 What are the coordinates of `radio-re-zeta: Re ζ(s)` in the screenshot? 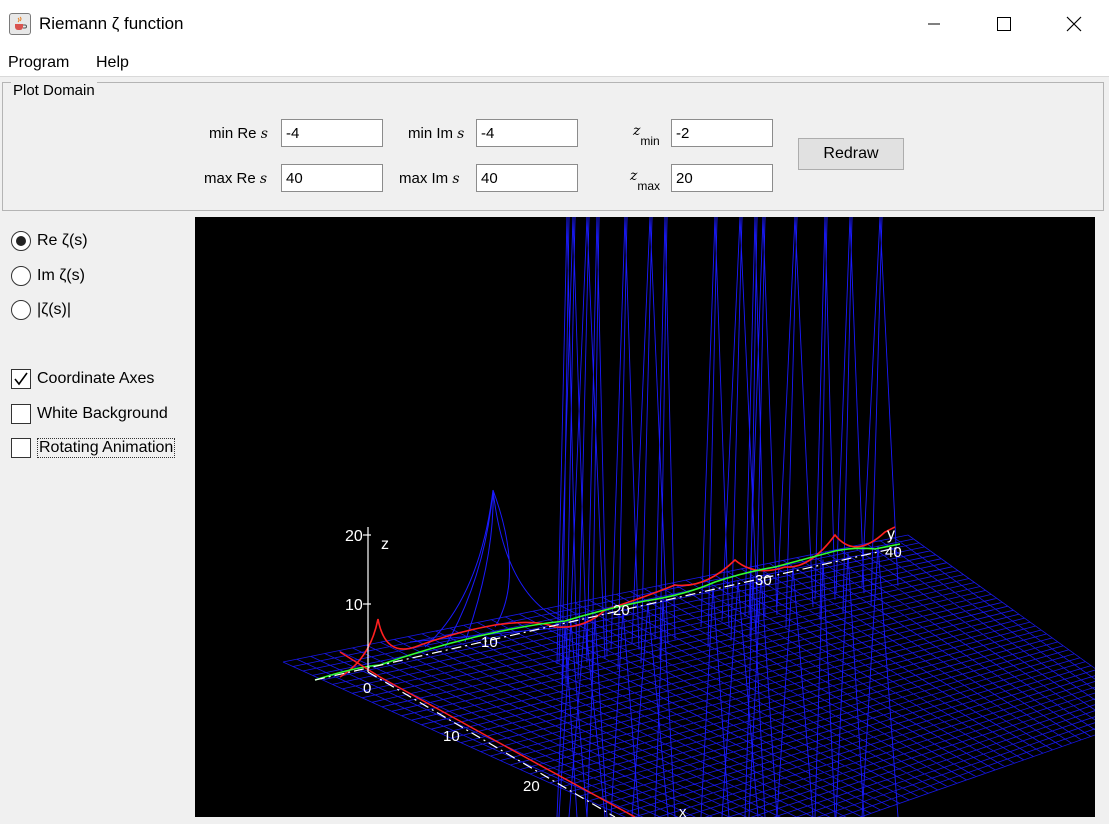 It's located at (49, 241).